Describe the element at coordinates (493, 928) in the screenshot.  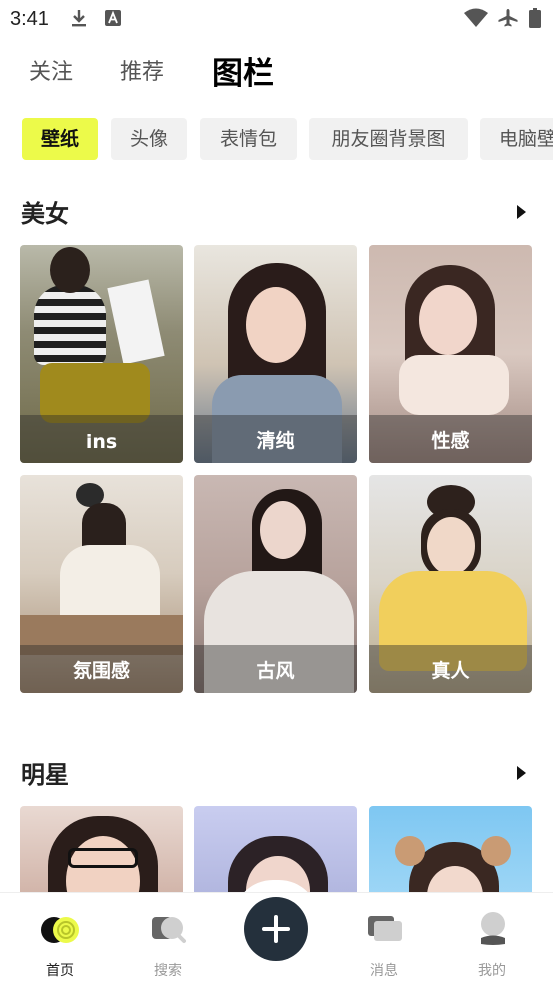
I see `profile-icon` at that location.